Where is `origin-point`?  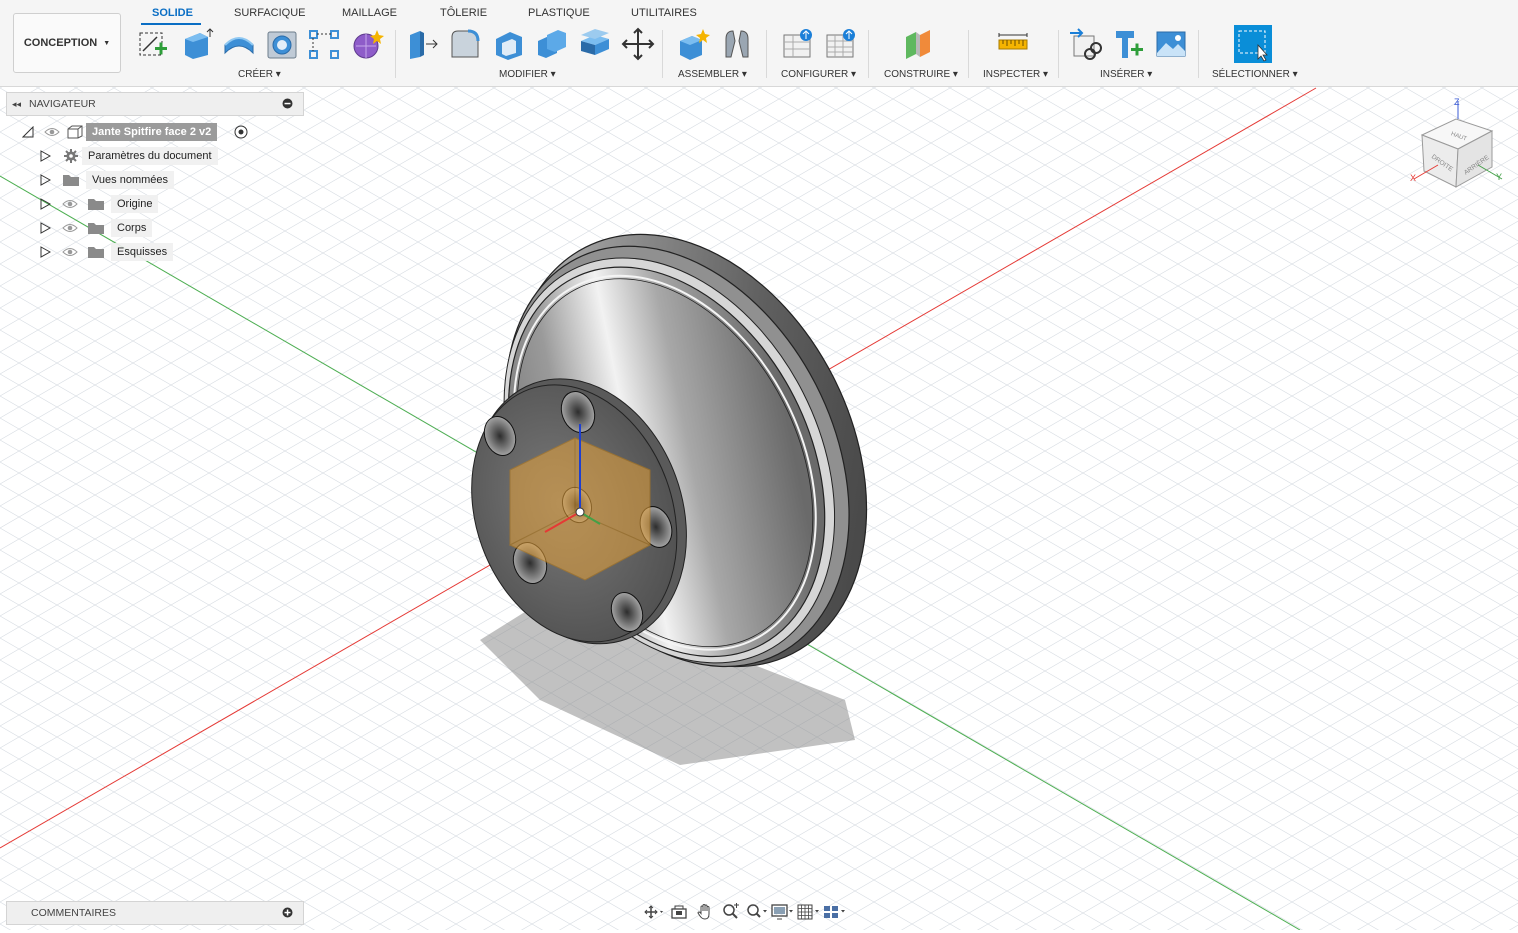
origin-point is located at coordinates (580, 512).